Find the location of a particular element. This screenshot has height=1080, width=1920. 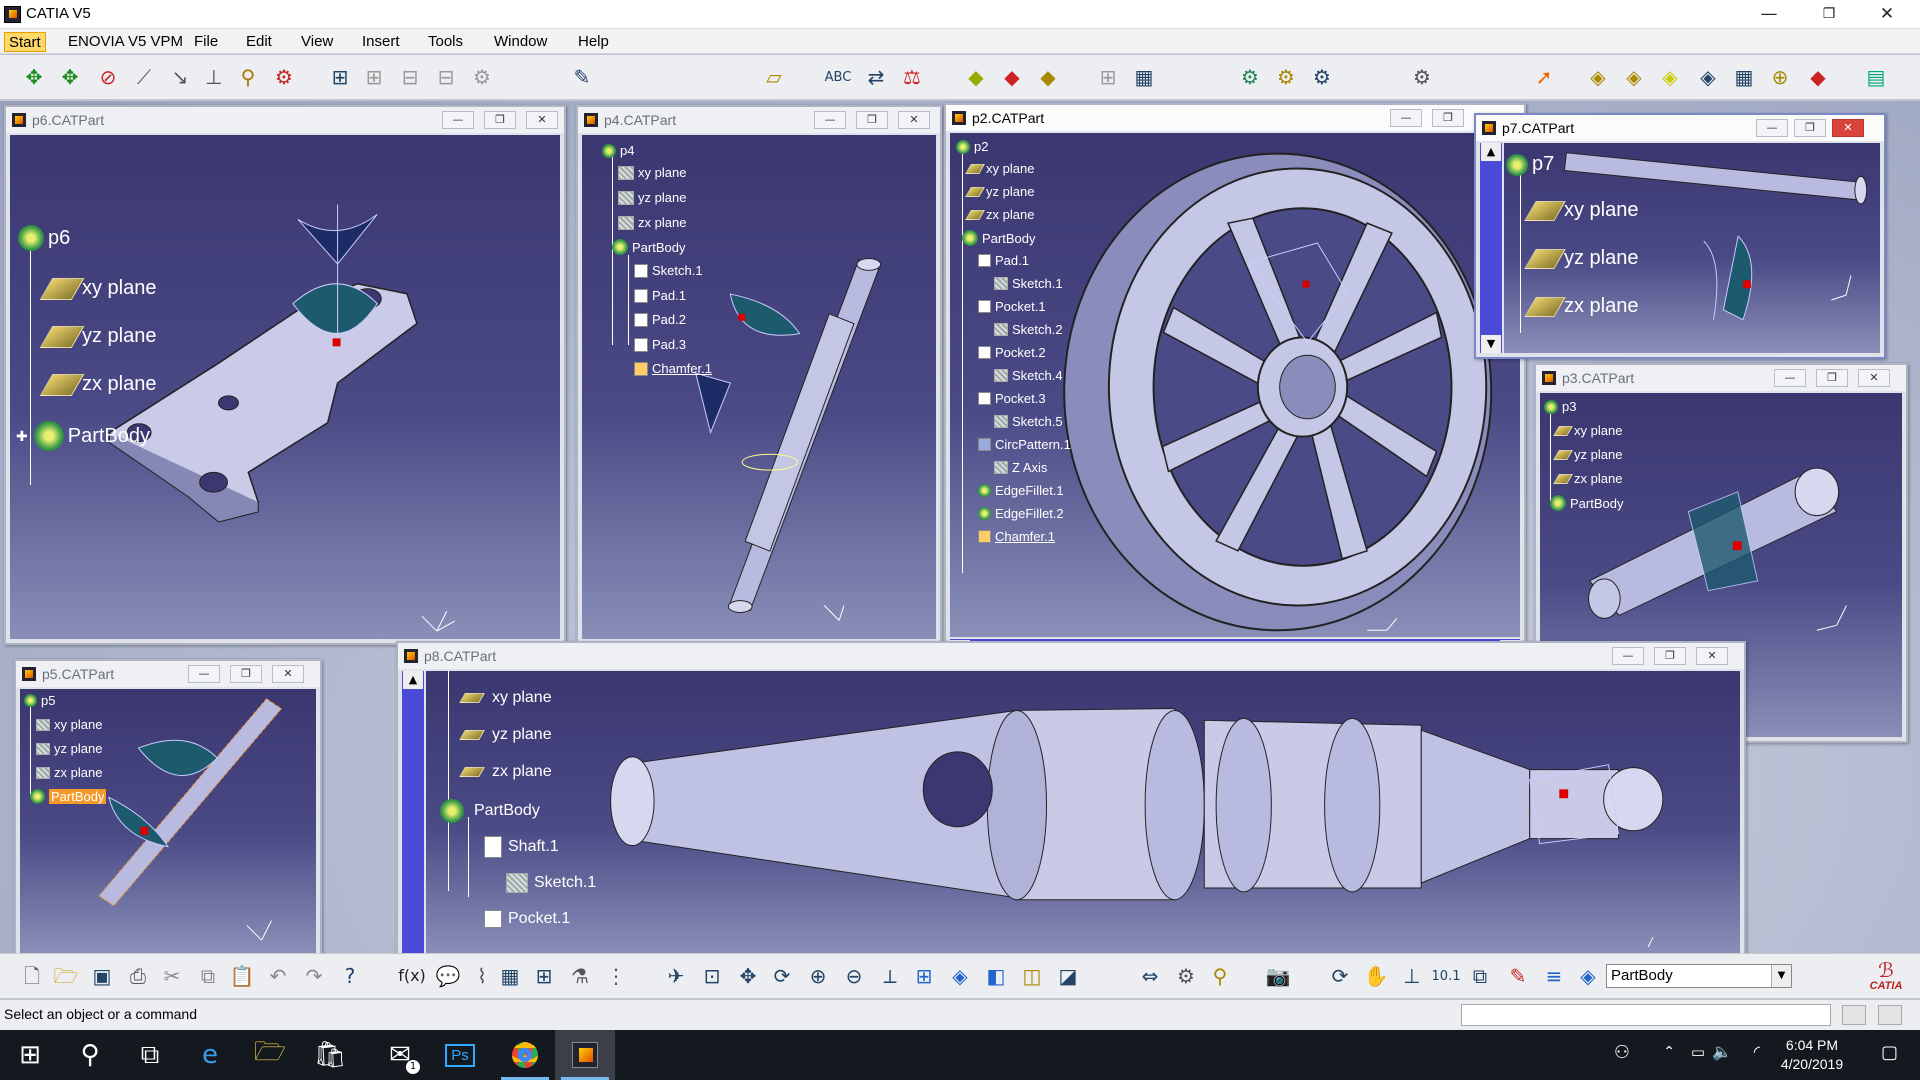

tree-item-pocket: Pocket.2 is located at coordinates (1012, 352).